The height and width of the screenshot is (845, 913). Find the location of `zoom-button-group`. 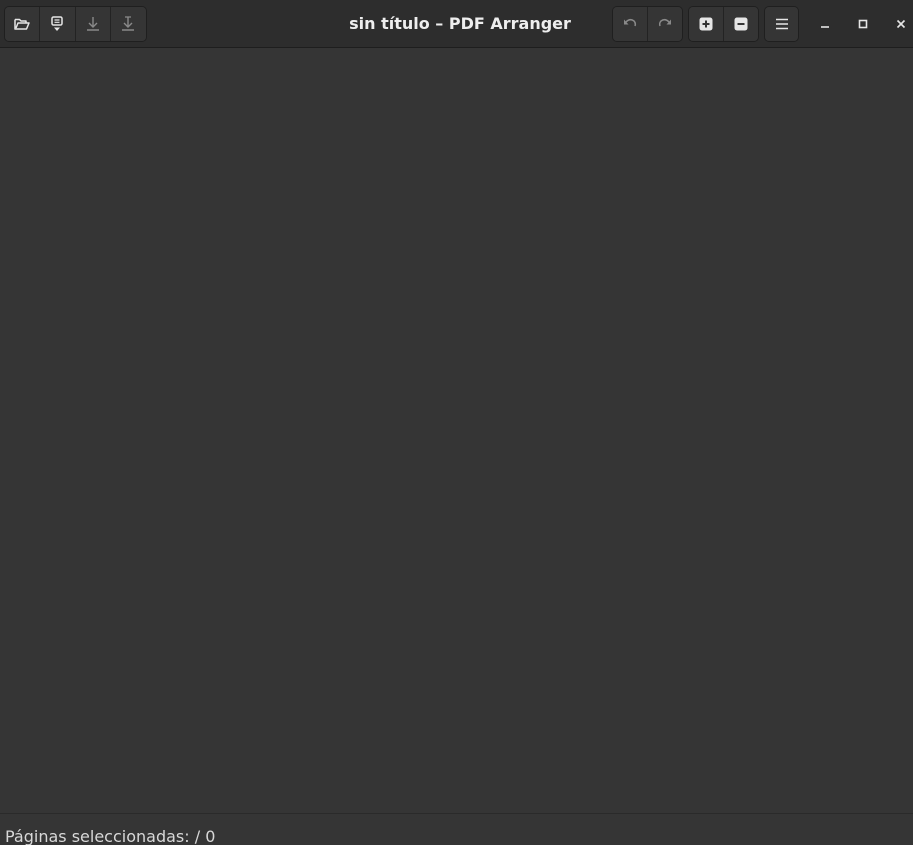

zoom-button-group is located at coordinates (723, 24).